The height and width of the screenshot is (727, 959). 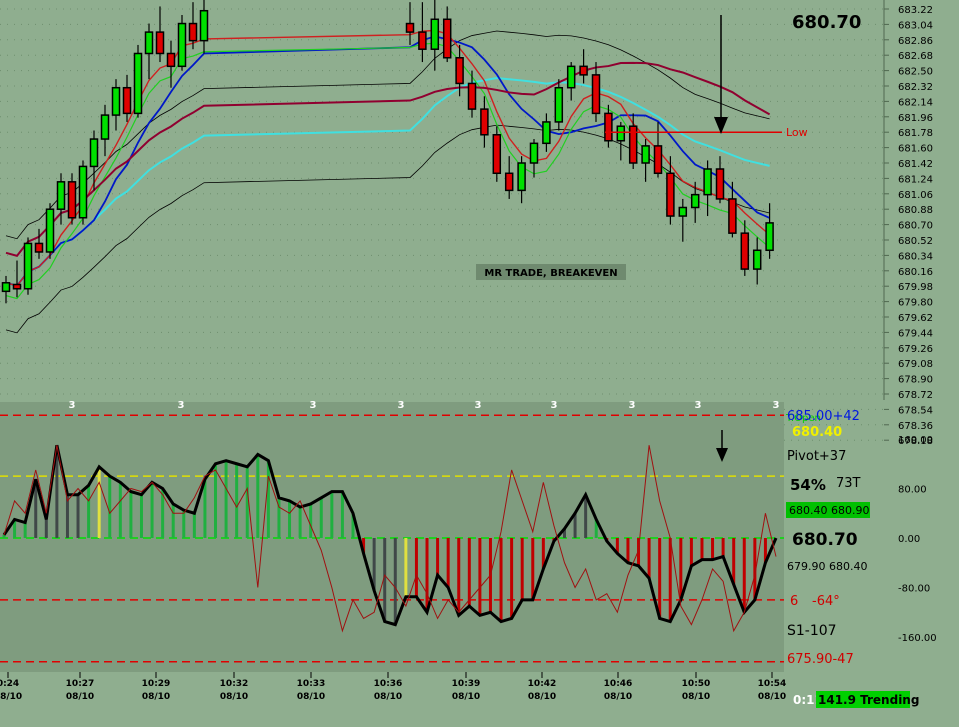 I want to click on price-tick-label: 681.78, so click(x=915, y=133).